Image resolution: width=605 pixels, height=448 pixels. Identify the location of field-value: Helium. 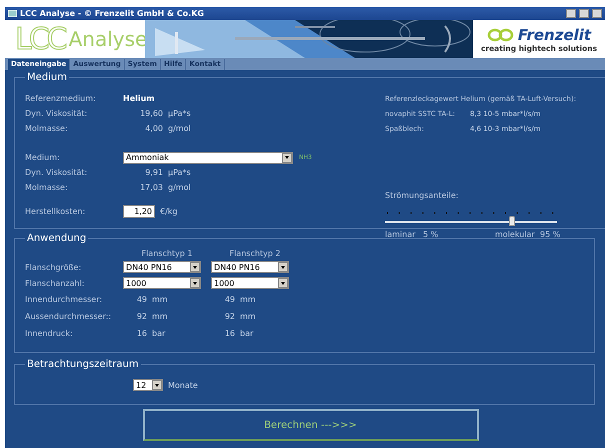
(139, 98).